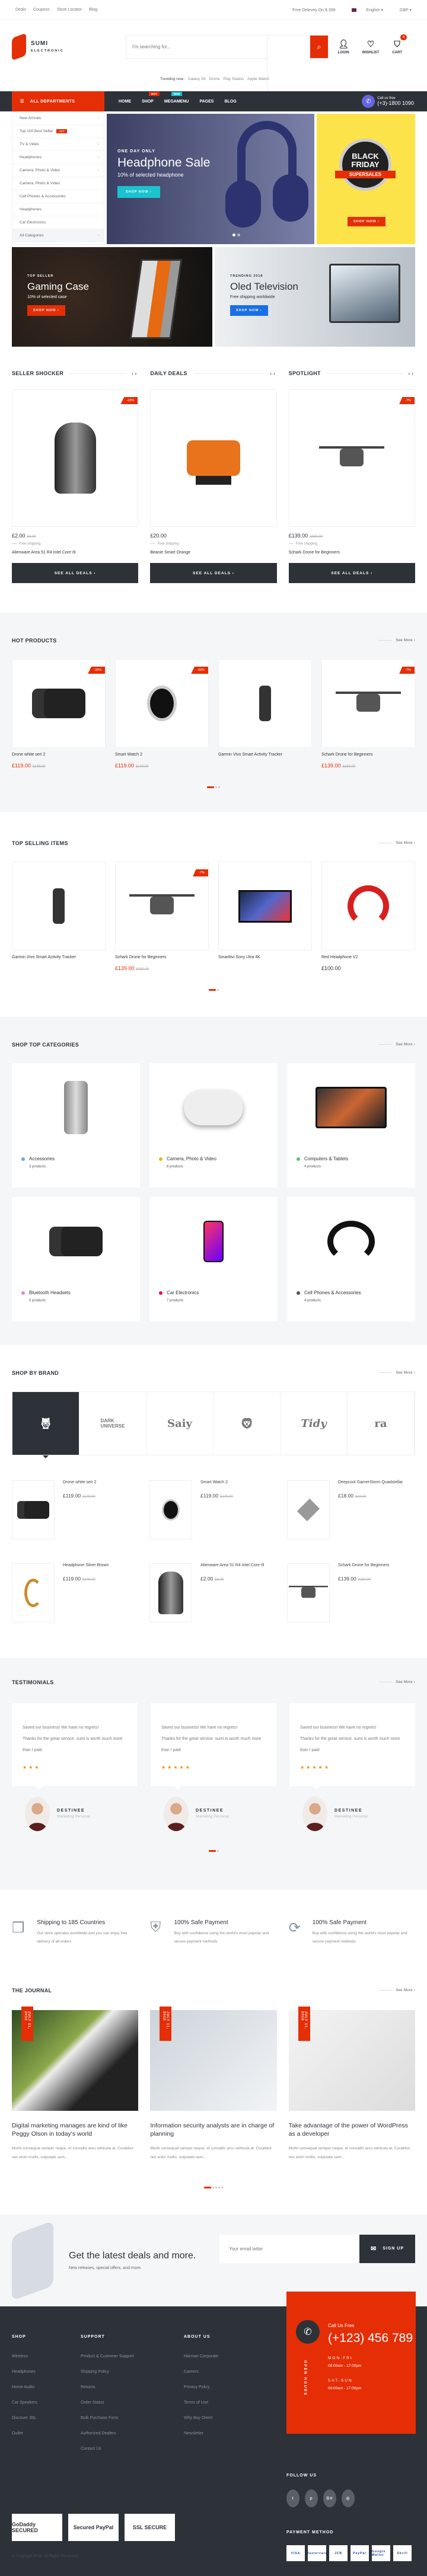  What do you see at coordinates (213, 458) in the screenshot?
I see `deal-product-image` at bounding box center [213, 458].